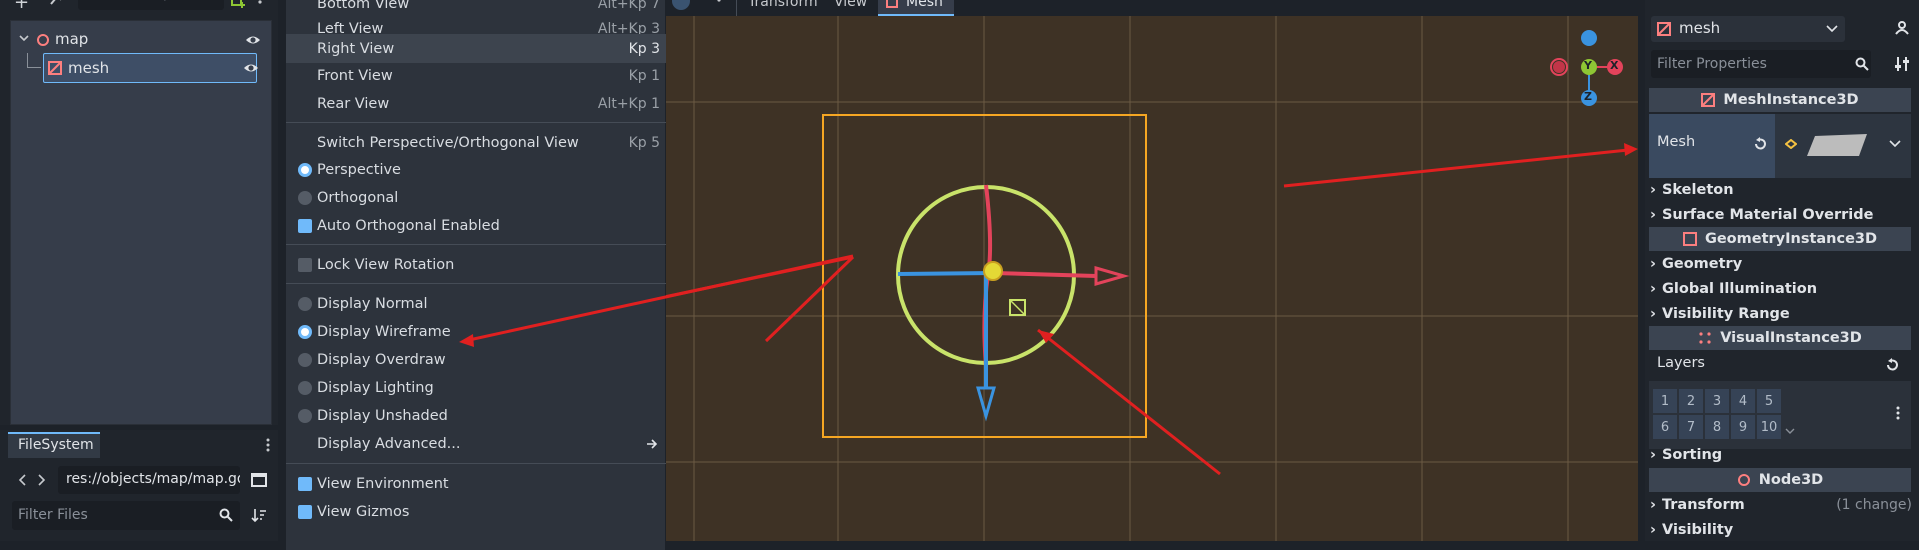 This screenshot has height=550, width=1919. I want to click on section-sorting: › Sorting, so click(1781, 455).